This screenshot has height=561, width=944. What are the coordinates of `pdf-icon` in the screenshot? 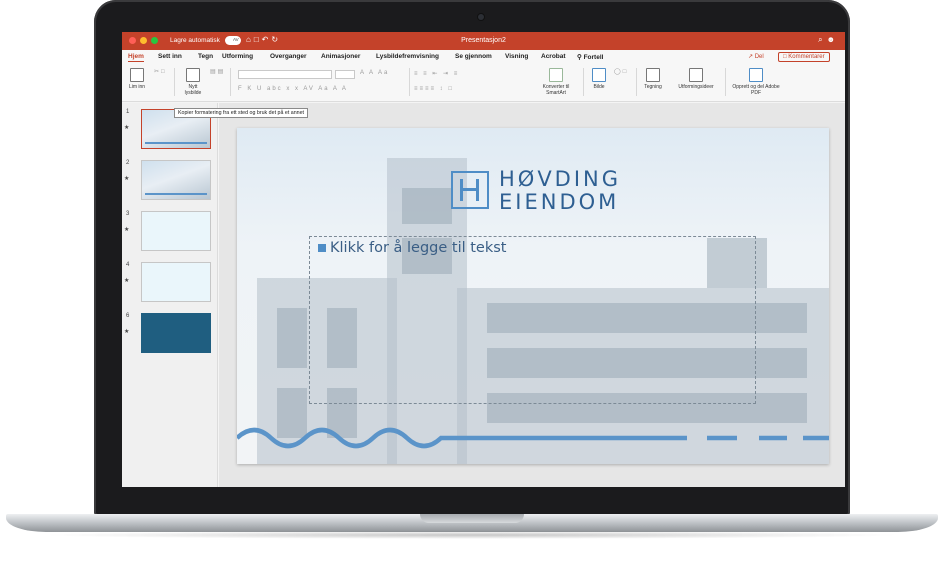 It's located at (756, 75).